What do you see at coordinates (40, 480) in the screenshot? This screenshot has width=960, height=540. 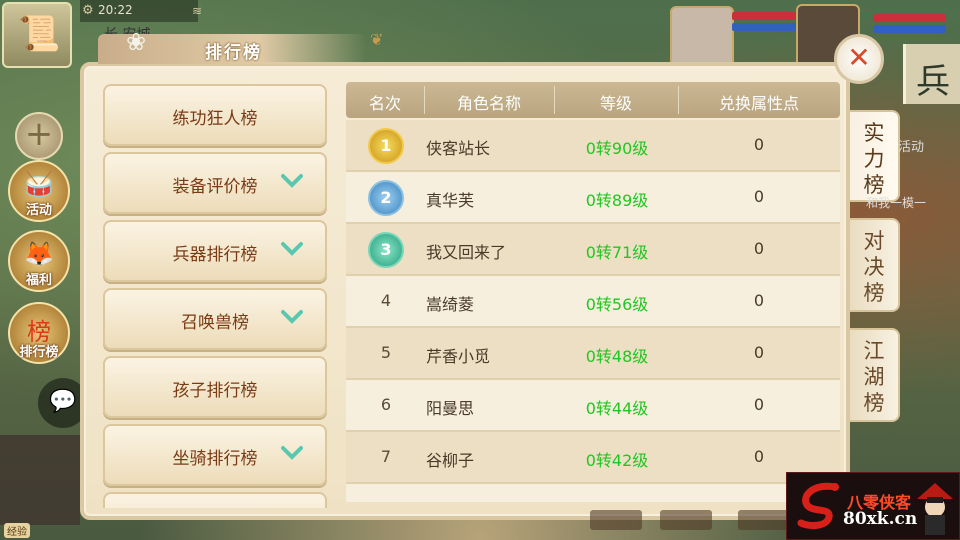 I see `minimap` at bounding box center [40, 480].